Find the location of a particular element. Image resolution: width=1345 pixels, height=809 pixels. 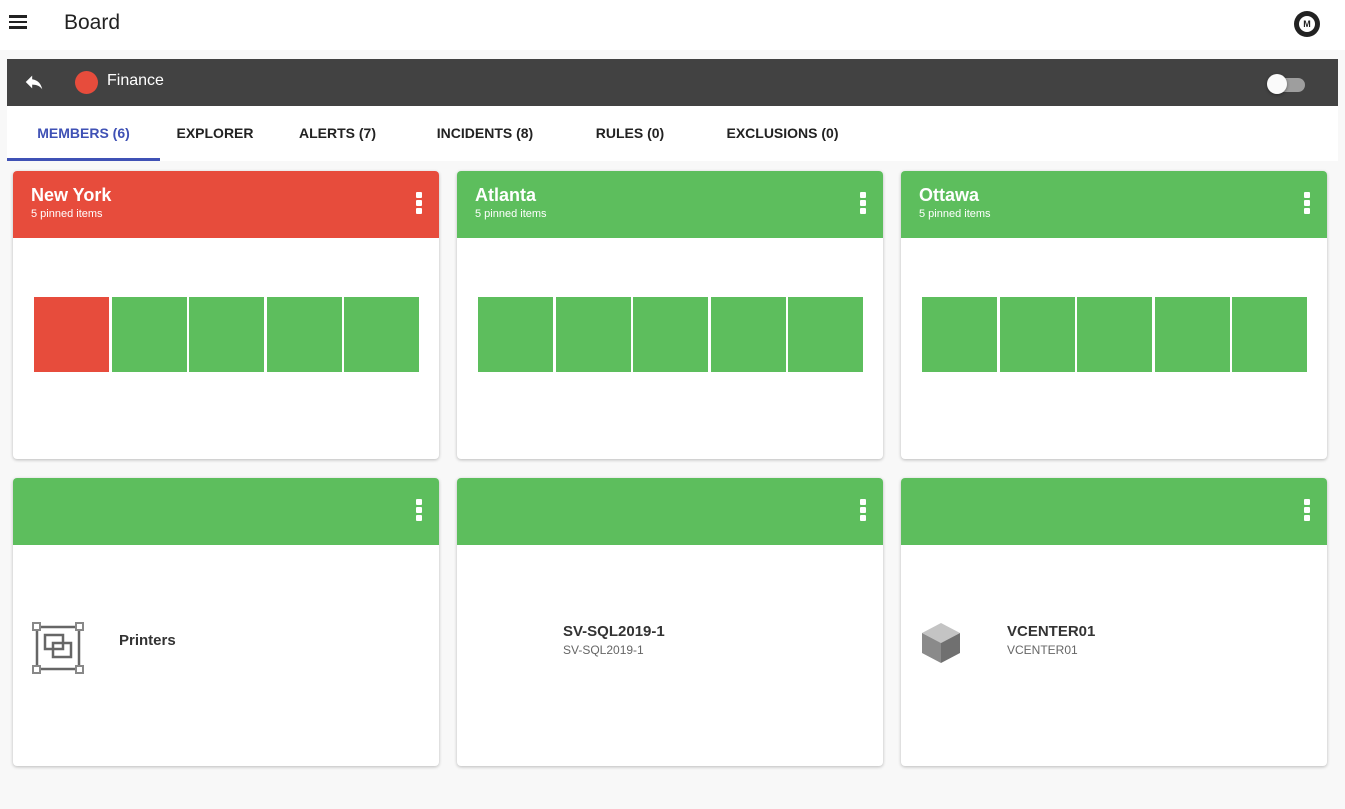

cube-icon is located at coordinates (941, 645).